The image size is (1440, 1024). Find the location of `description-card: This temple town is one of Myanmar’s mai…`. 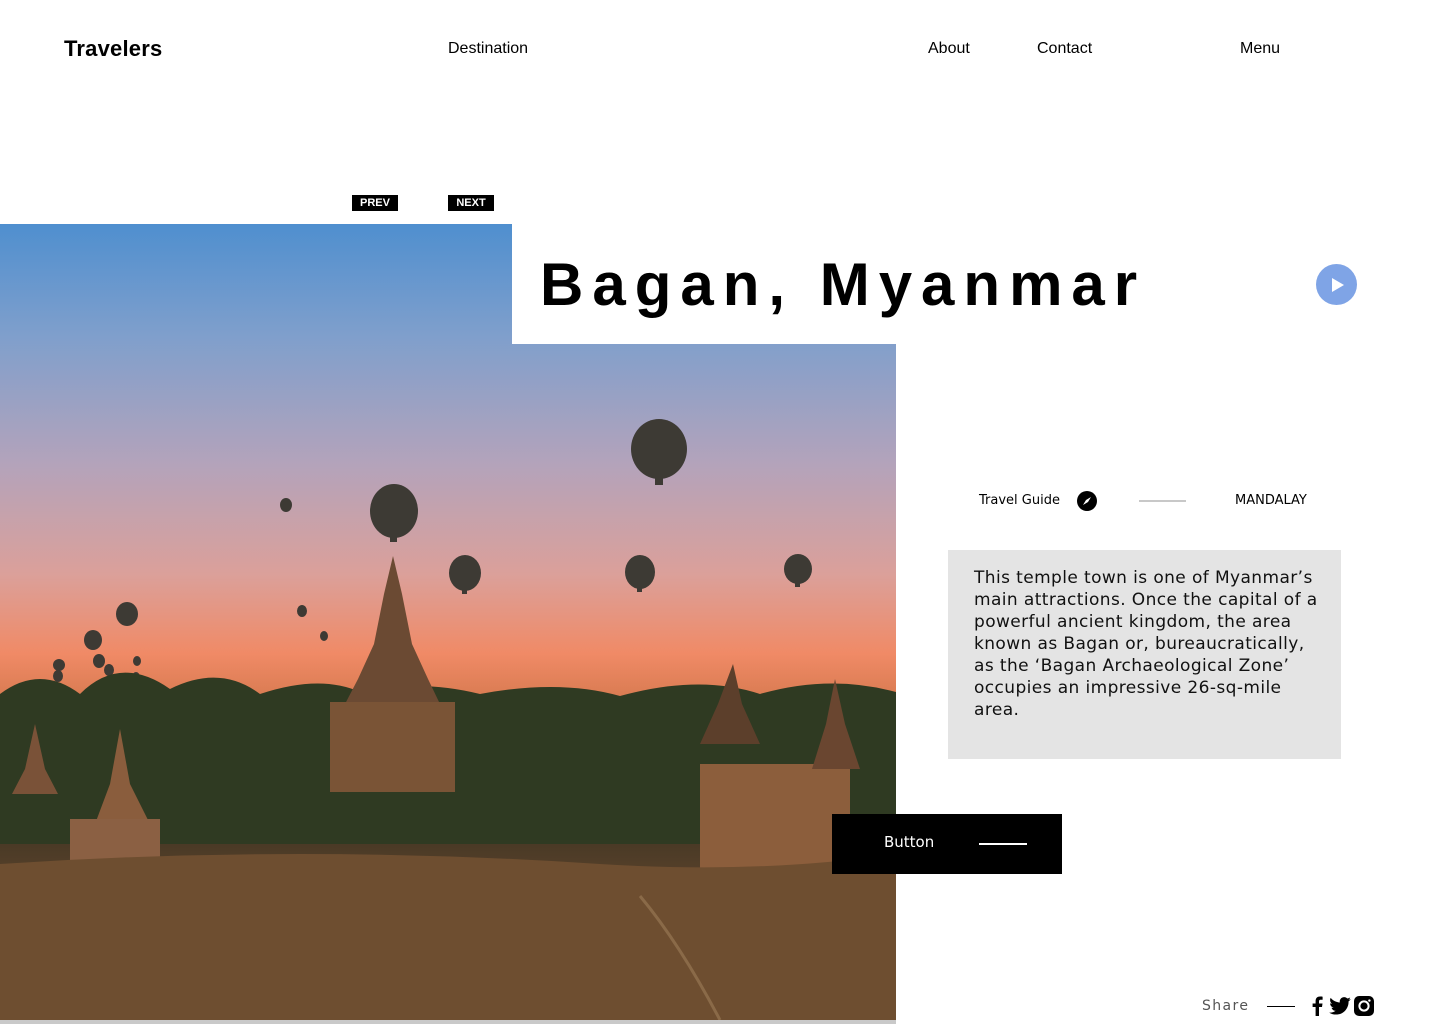

description-card: This temple town is one of Myanmar’s mai… is located at coordinates (1144, 654).